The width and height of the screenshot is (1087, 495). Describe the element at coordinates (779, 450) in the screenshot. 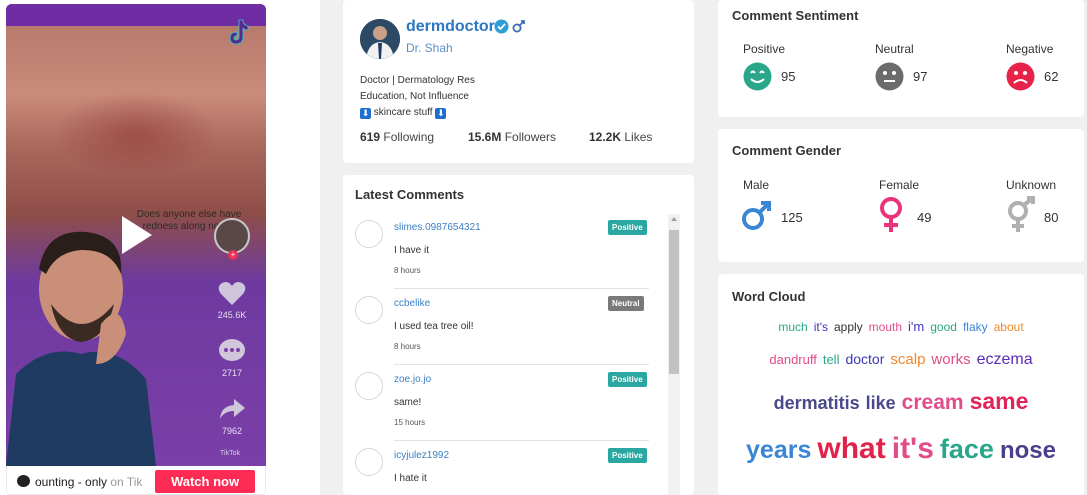

I see `word-cloud-word: years` at that location.